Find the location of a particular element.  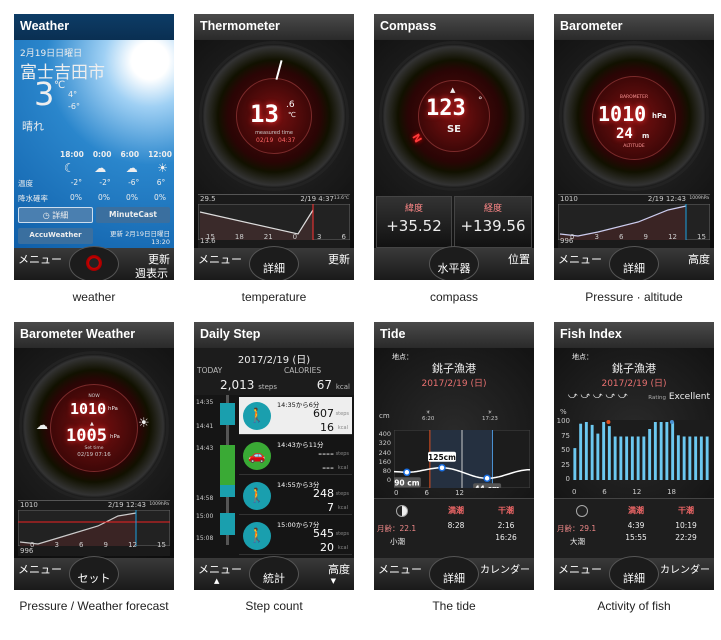

temperature-decimal: .6 is located at coordinates (290, 105).